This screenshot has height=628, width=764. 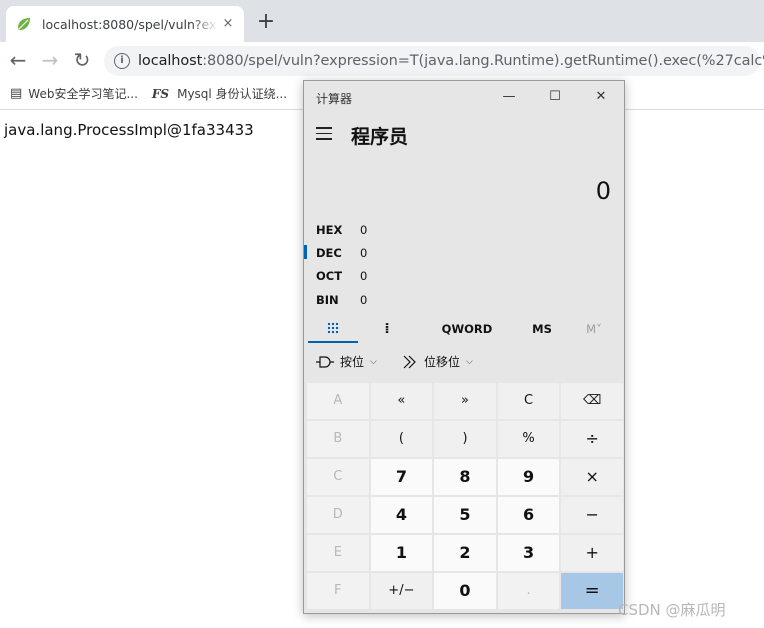 I want to click on hex-a-key: A, so click(x=338, y=401).